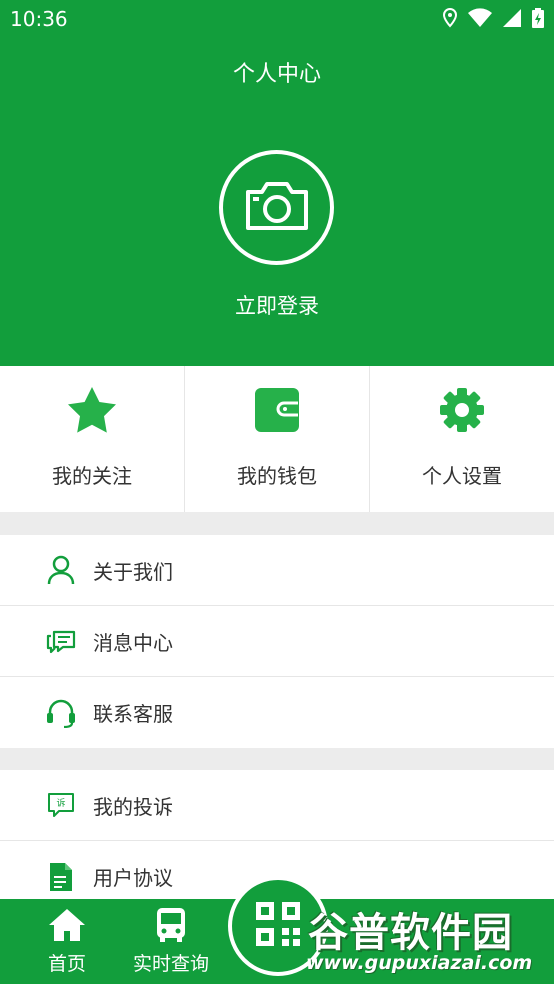 This screenshot has height=984, width=554. What do you see at coordinates (92, 476) in the screenshot?
I see `quick-label-follow: 我的关注` at bounding box center [92, 476].